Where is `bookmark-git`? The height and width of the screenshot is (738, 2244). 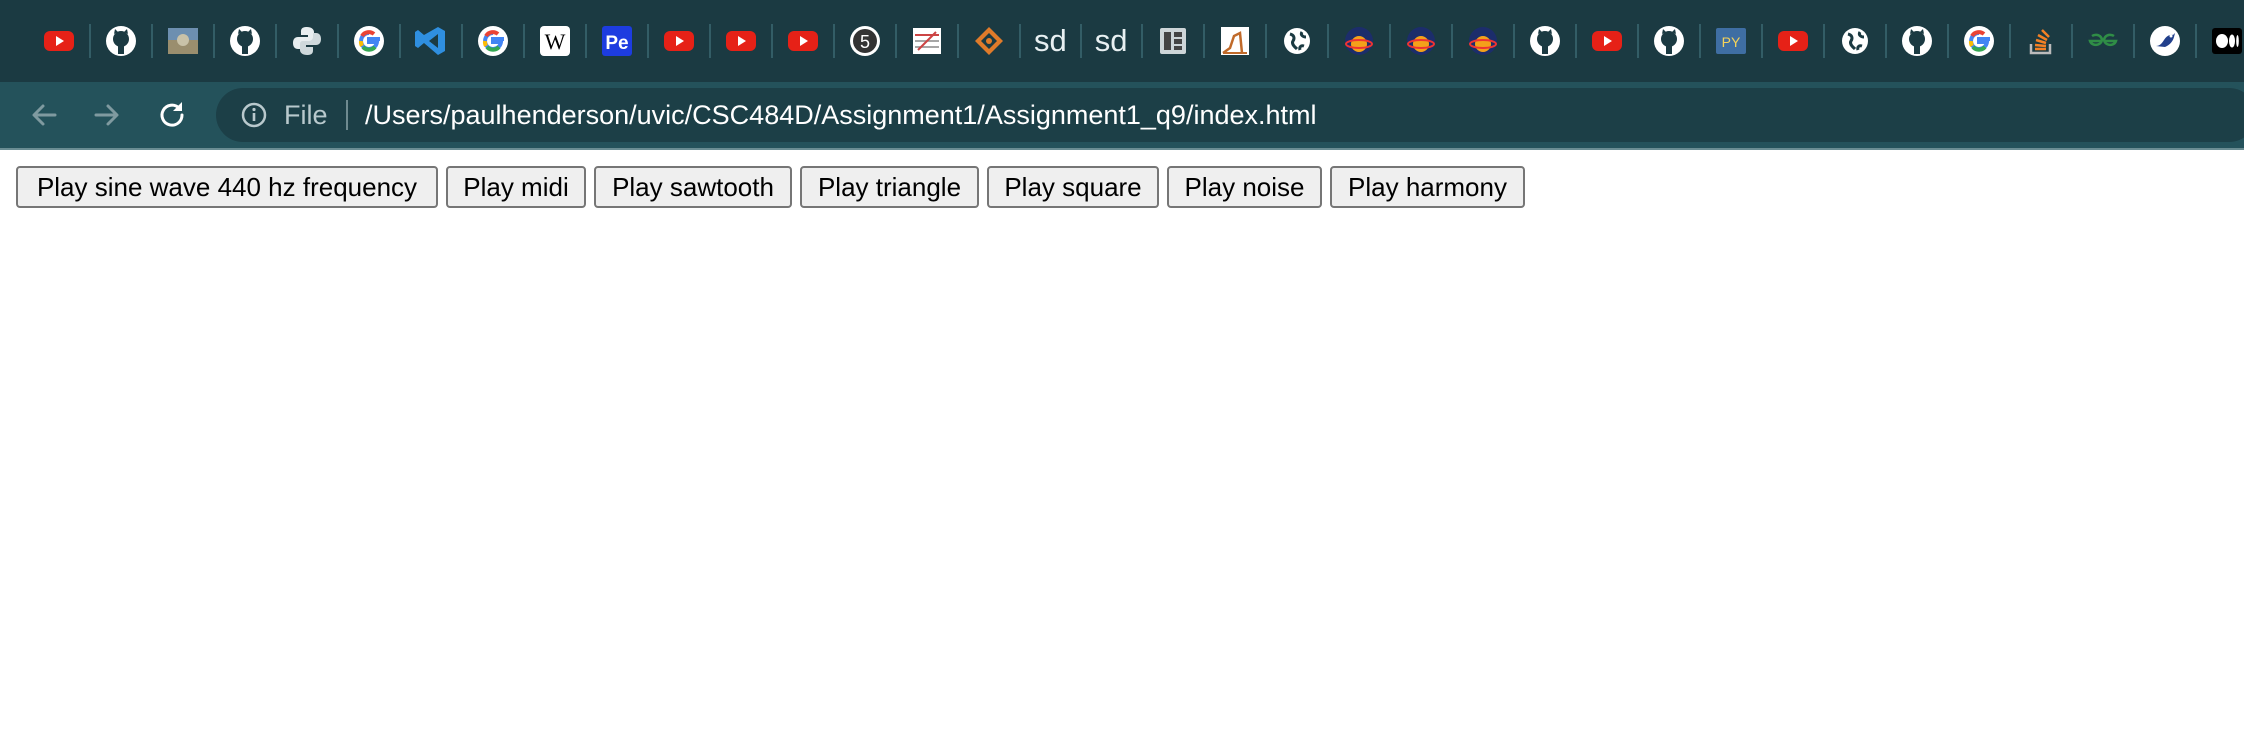 bookmark-git is located at coordinates (990, 41).